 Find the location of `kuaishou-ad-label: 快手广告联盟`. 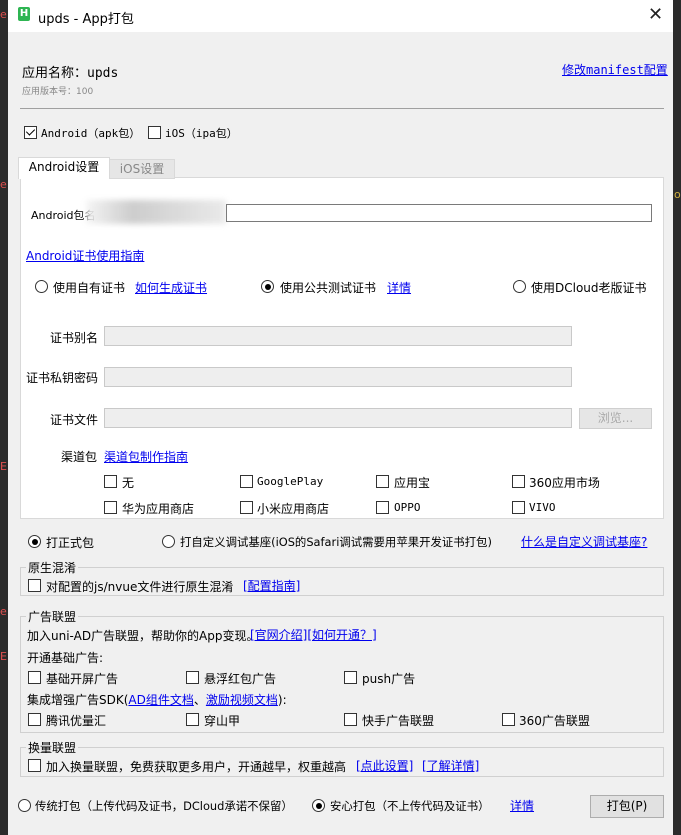

kuaishou-ad-label: 快手广告联盟 is located at coordinates (398, 721).